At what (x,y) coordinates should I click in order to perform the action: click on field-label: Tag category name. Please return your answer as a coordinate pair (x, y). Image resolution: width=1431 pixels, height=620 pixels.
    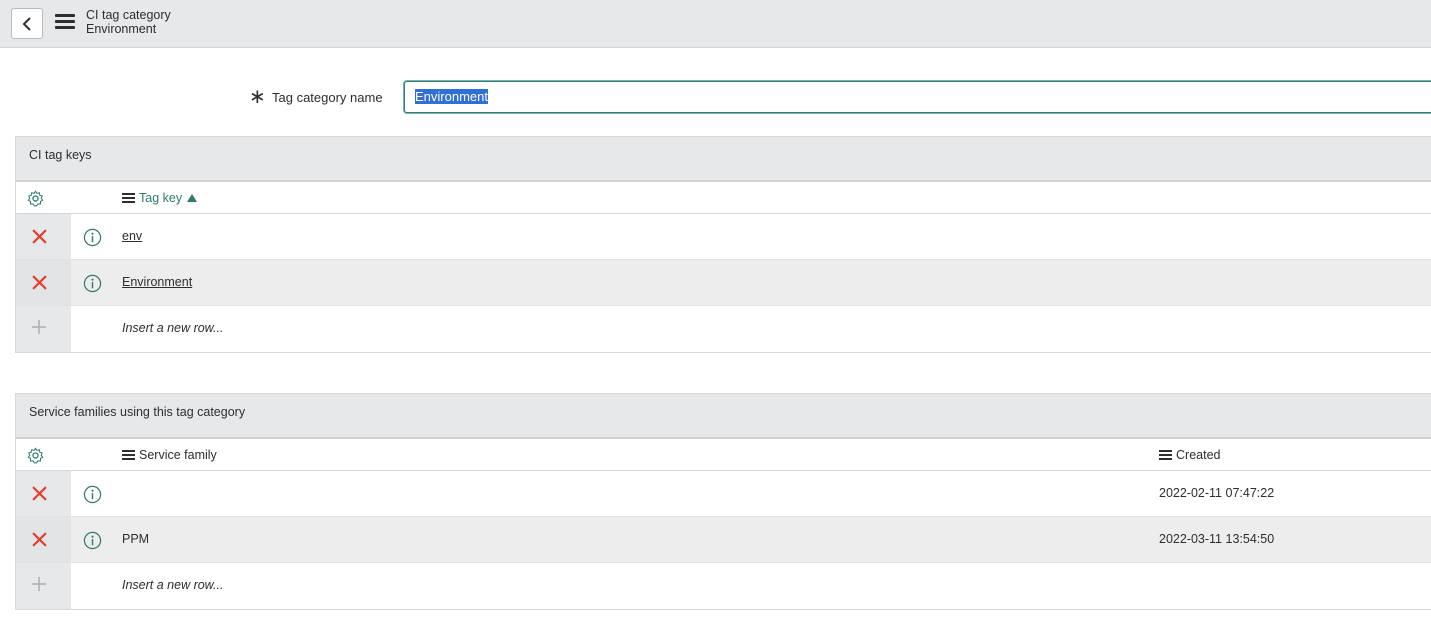
    Looking at the image, I should click on (327, 97).